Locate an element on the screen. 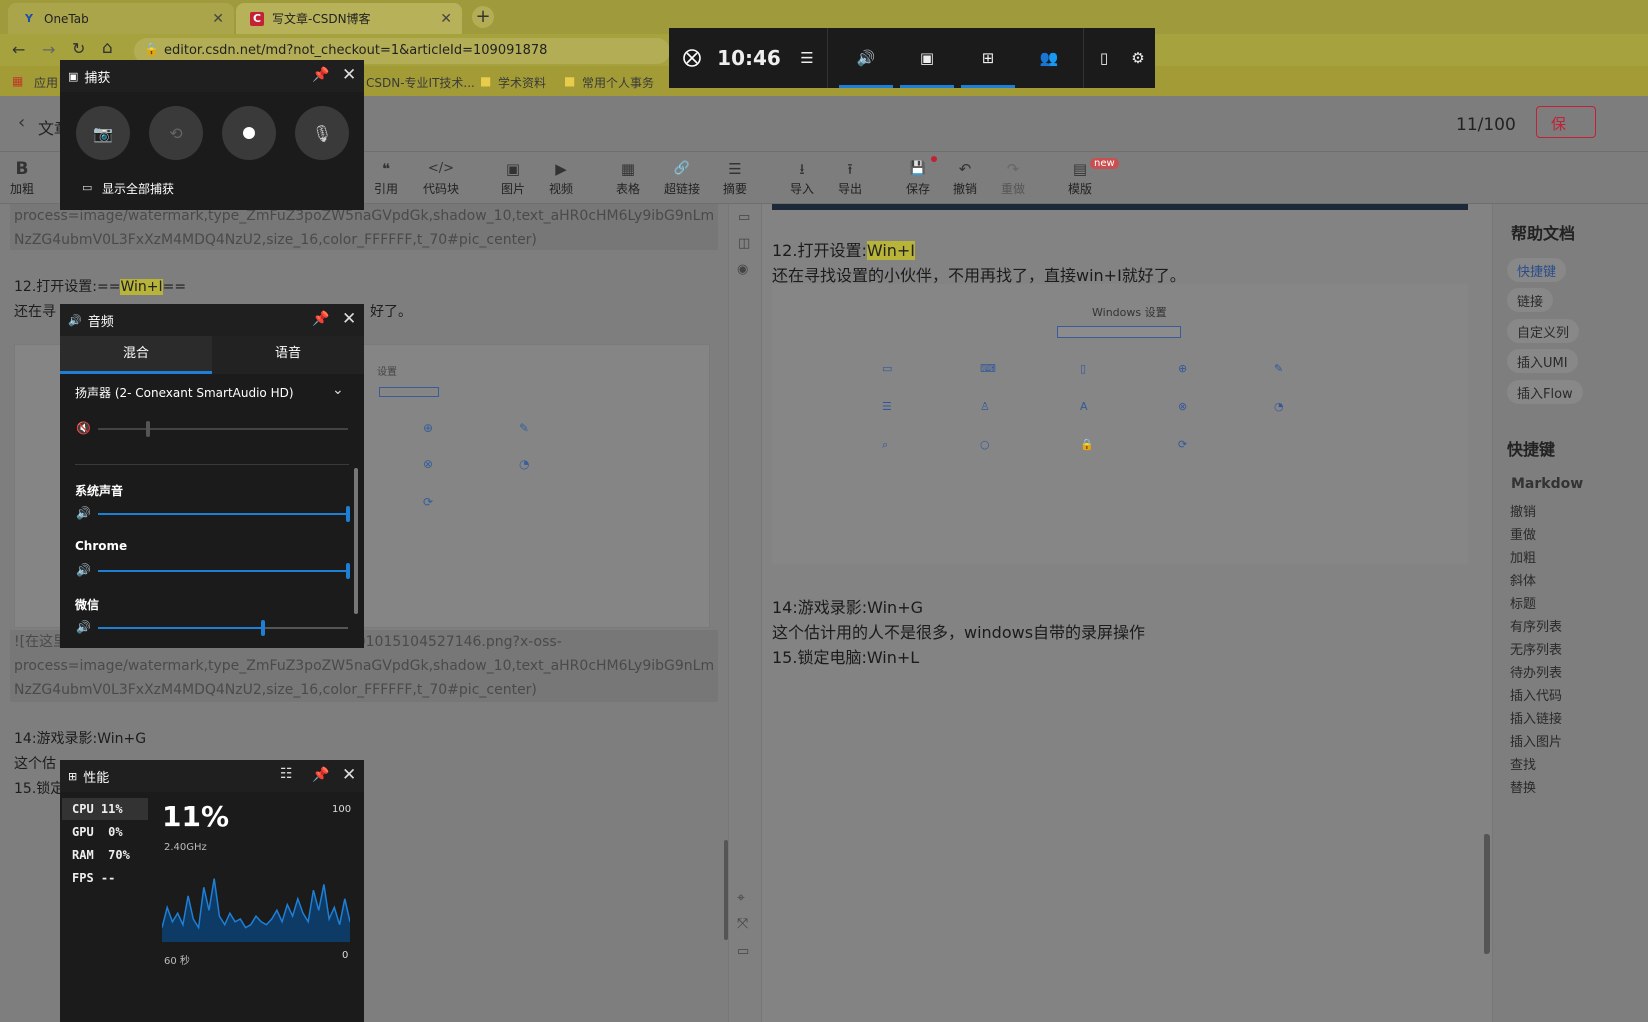 This screenshot has height=1022, width=1648. table-button: ▦ 表格 is located at coordinates (628, 177).